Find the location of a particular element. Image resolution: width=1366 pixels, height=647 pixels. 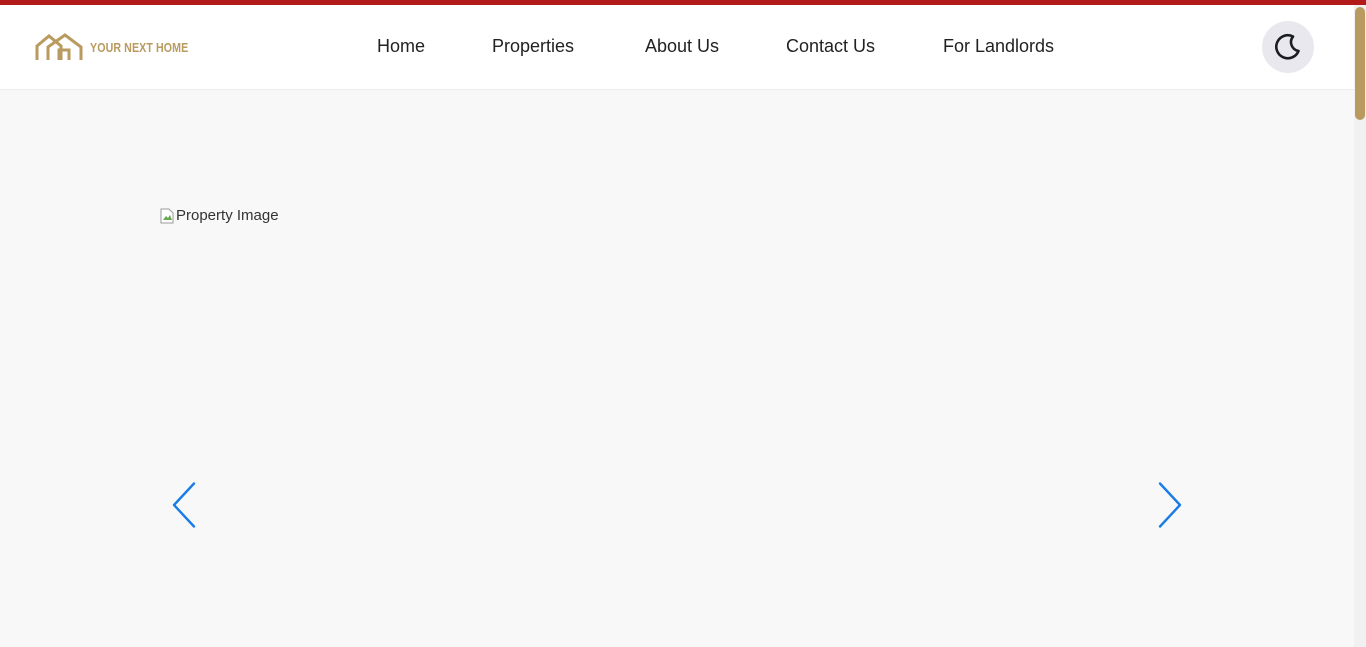

chevron-left-icon is located at coordinates (184, 505).